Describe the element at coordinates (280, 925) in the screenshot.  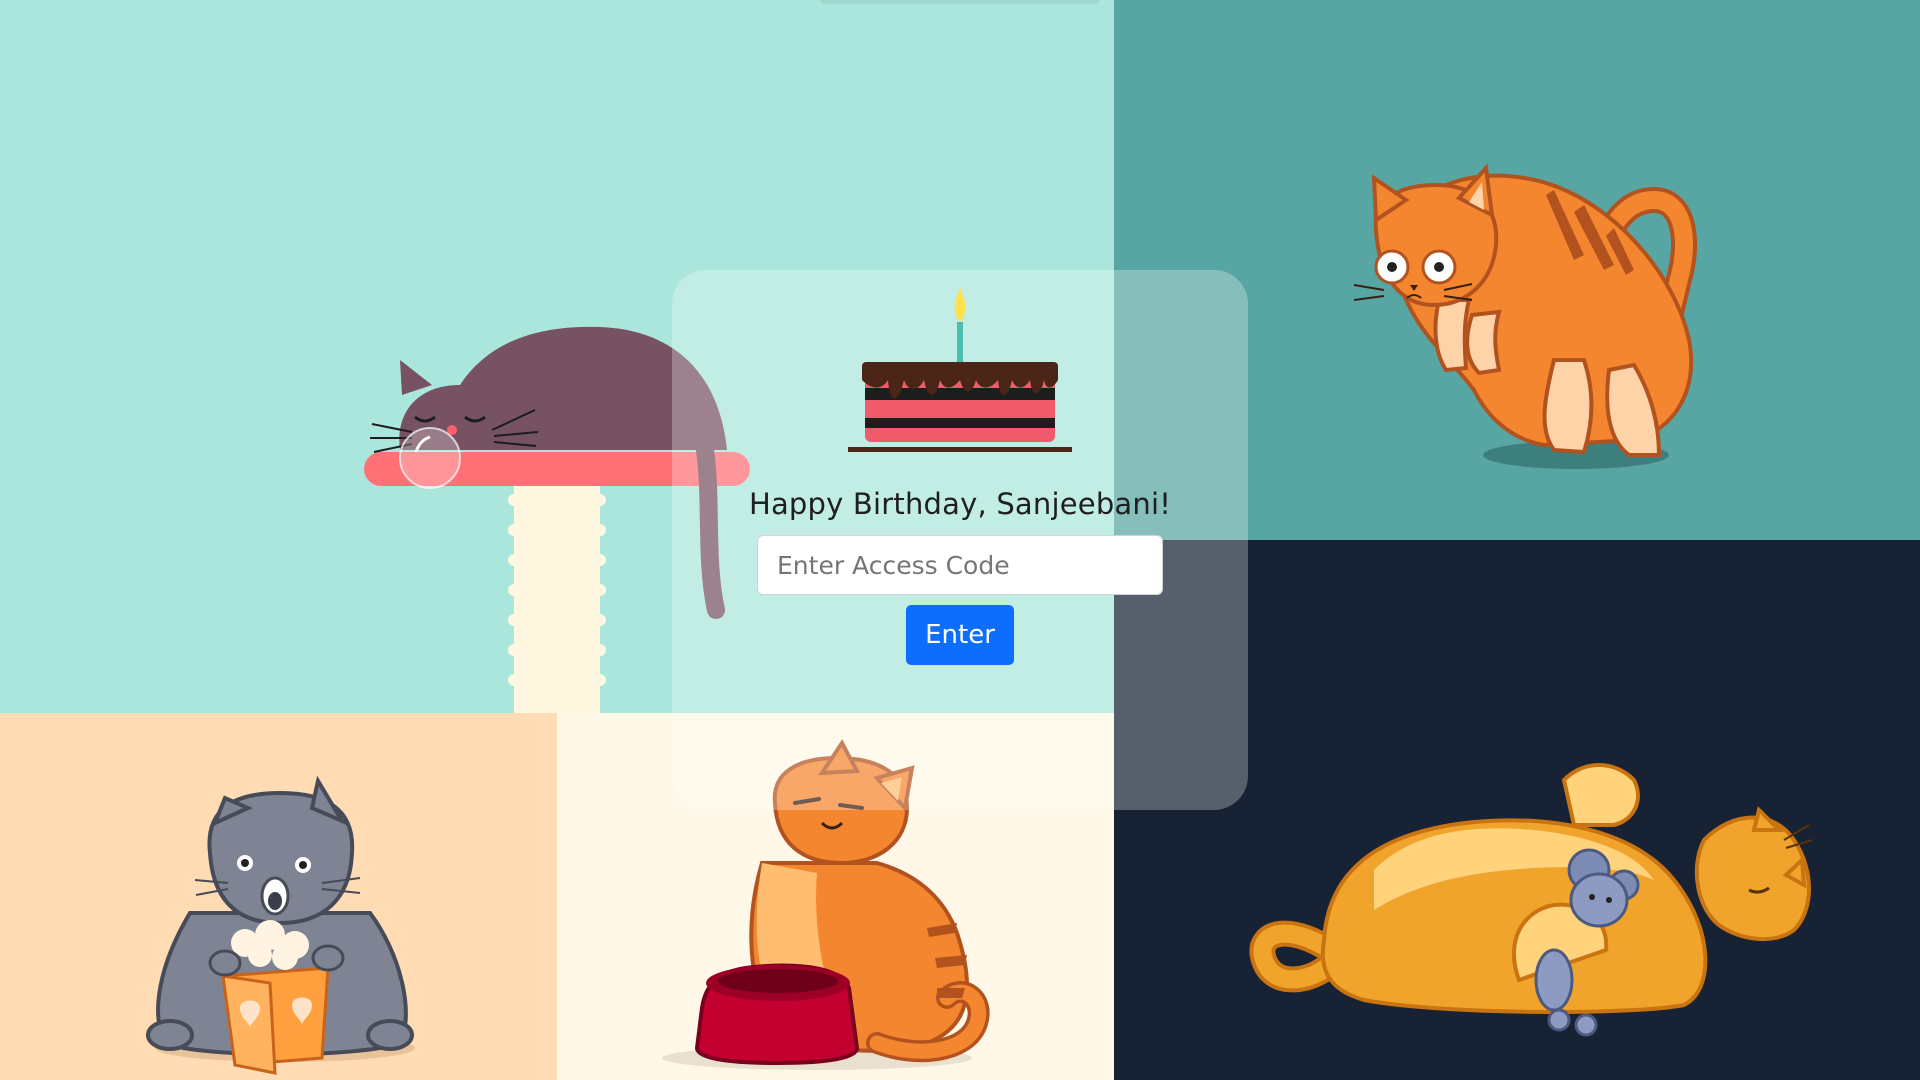
I see `popcorn-cat-illustration` at that location.